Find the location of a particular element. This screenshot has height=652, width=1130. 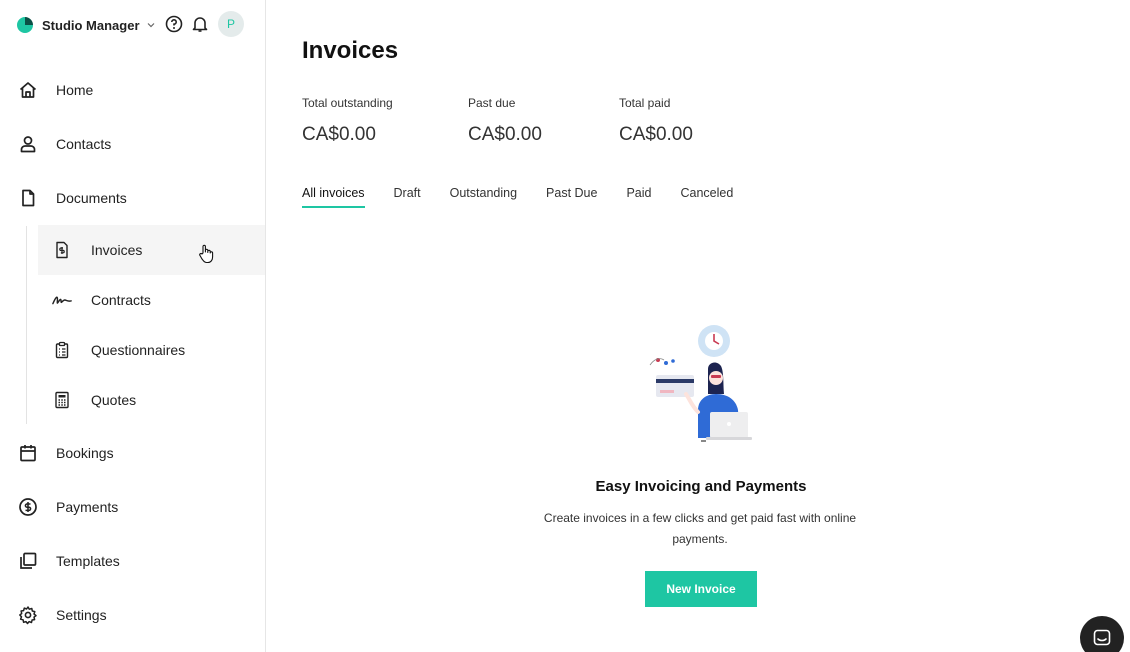

clipboard-icon is located at coordinates (62, 350).